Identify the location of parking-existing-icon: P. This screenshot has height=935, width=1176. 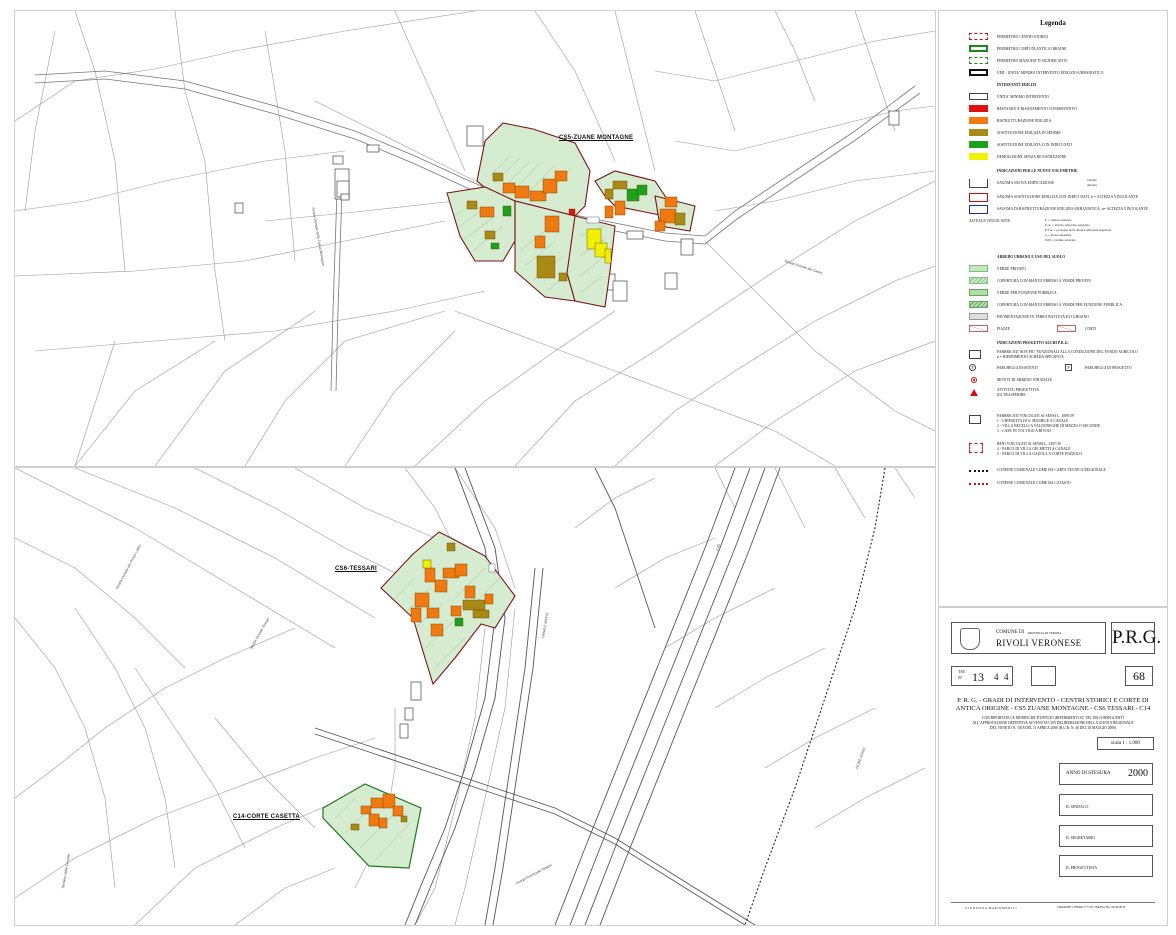
(972, 367).